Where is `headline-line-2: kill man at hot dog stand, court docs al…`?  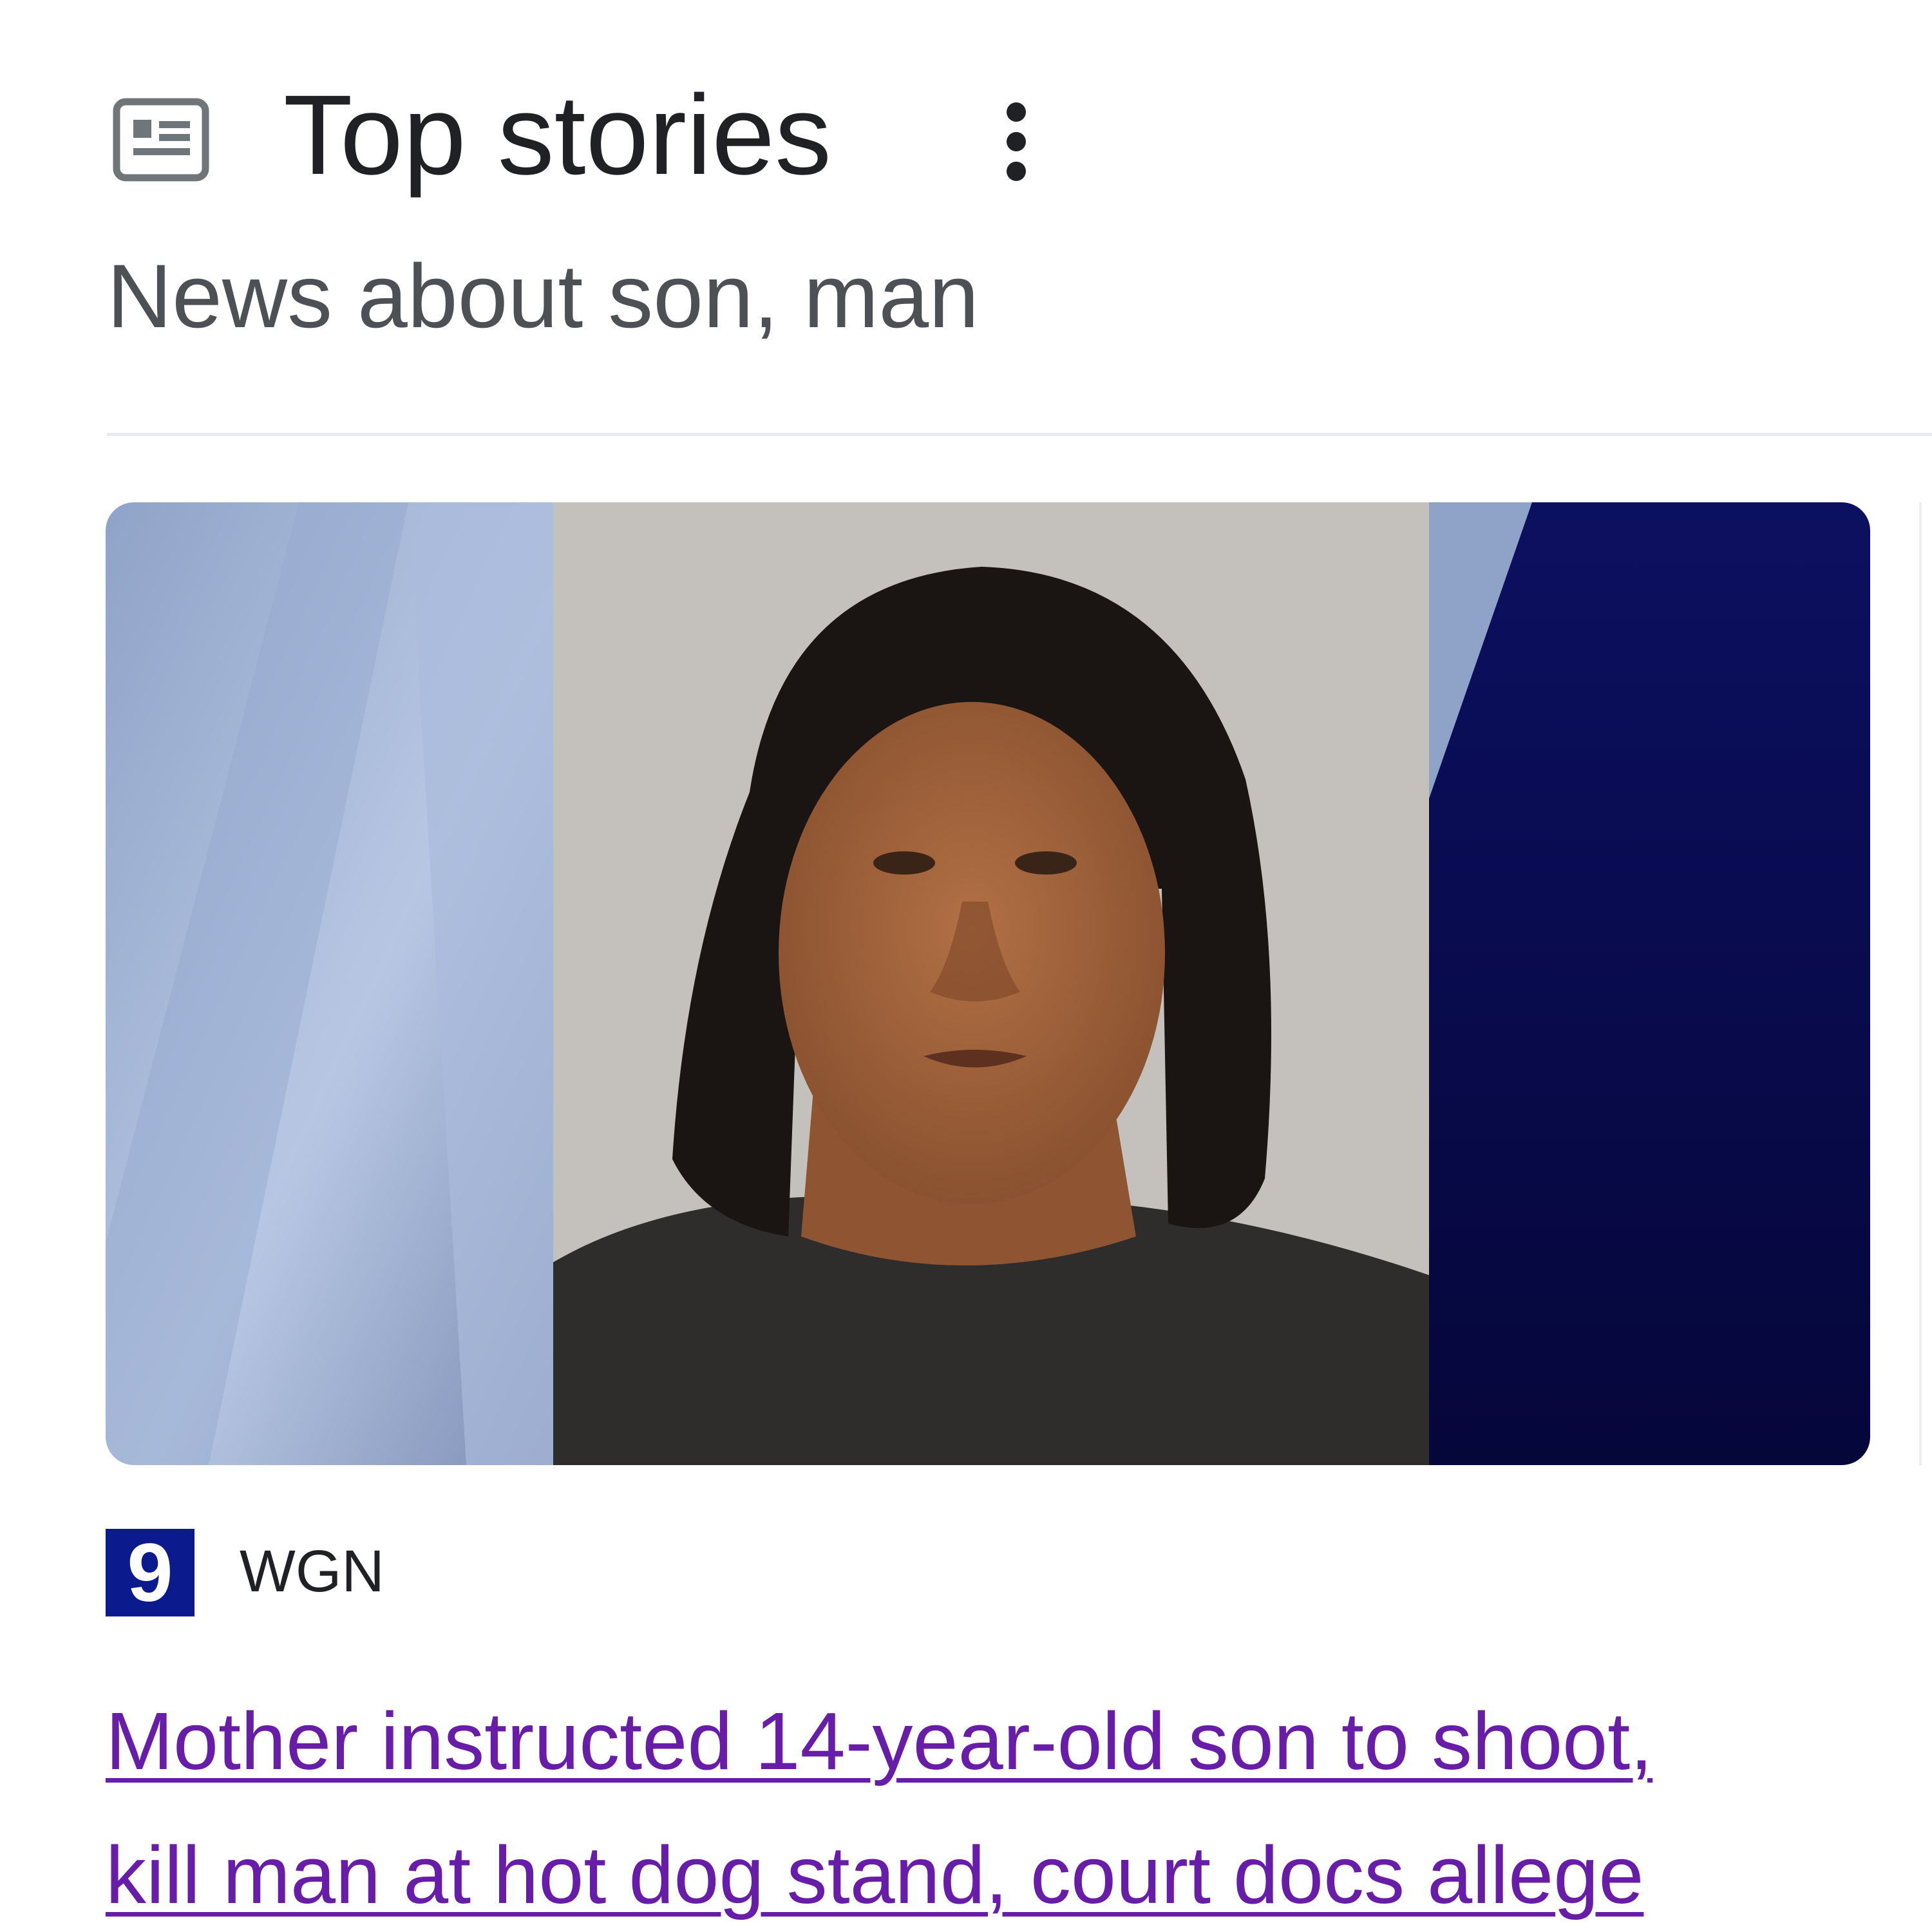
headline-line-2: kill man at hot dog stand, court docs al… is located at coordinates (875, 1875).